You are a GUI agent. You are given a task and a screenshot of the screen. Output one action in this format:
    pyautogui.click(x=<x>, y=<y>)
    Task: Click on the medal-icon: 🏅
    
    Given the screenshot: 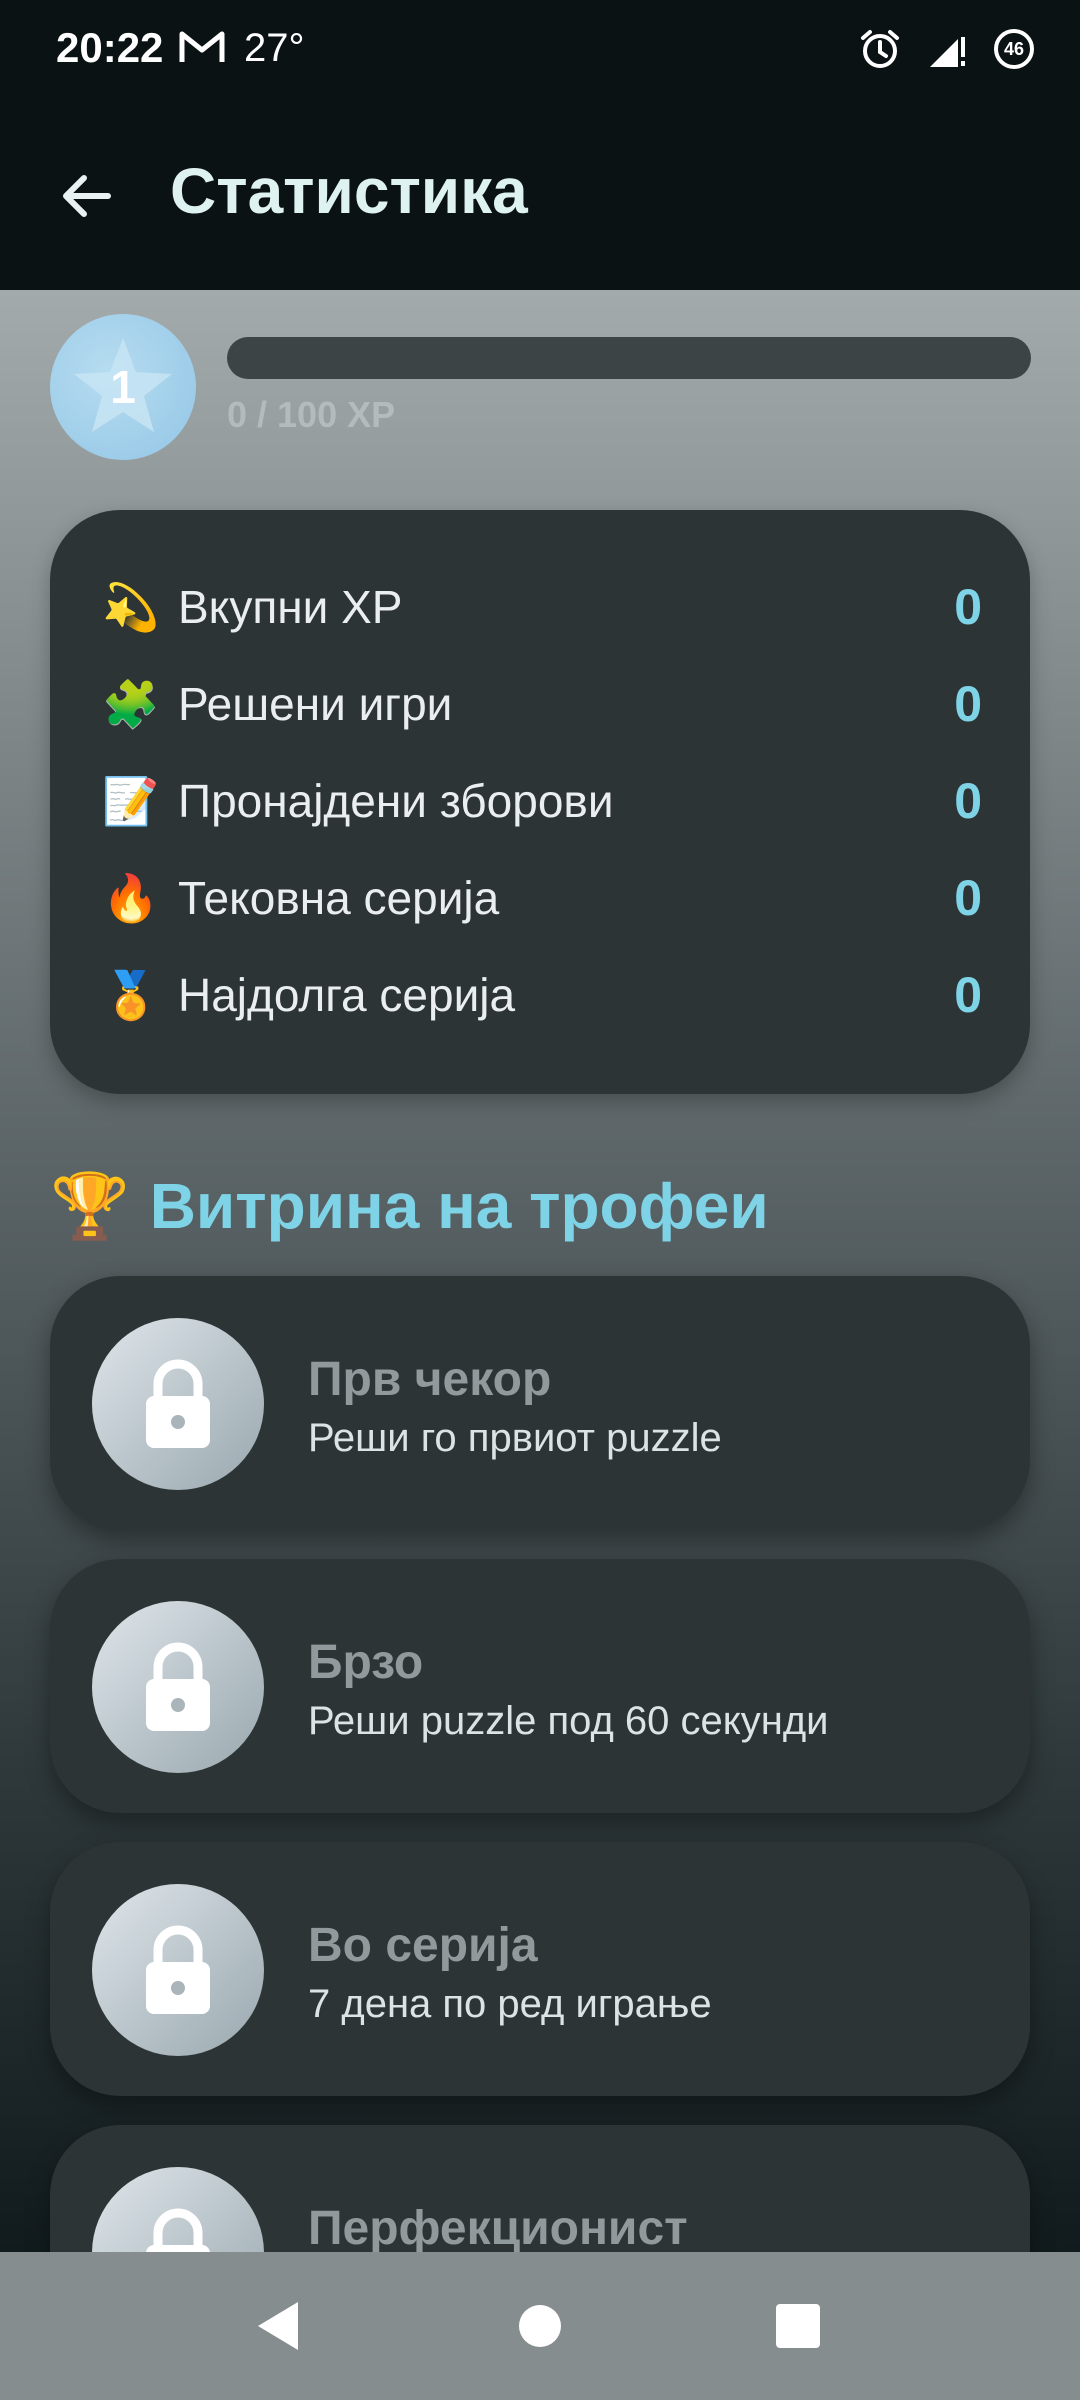 What is the action you would take?
    pyautogui.click(x=131, y=994)
    